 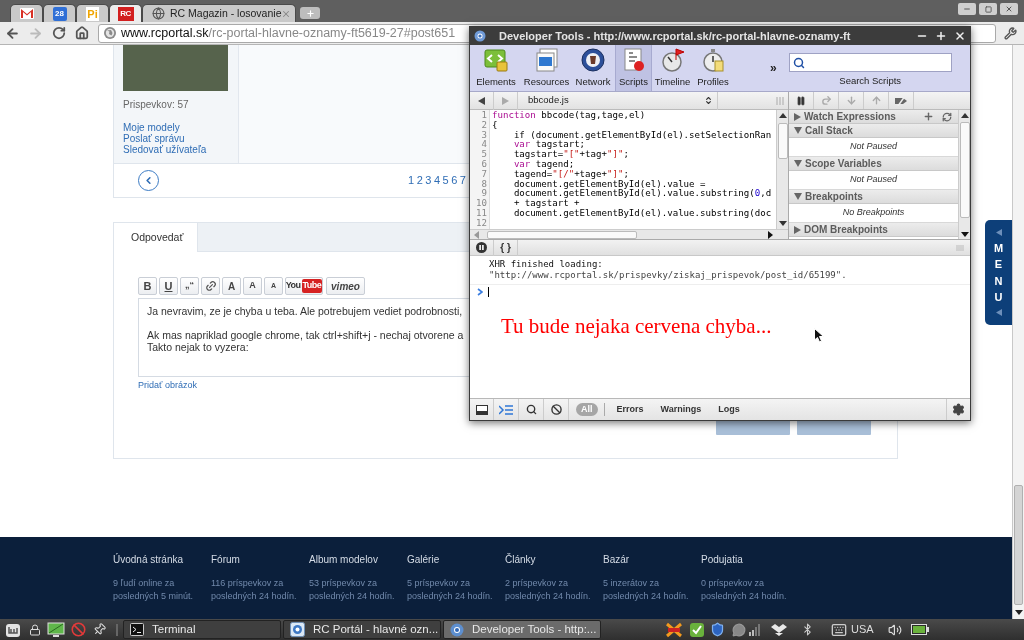 I want to click on mint-logo-icon, so click(x=13, y=629).